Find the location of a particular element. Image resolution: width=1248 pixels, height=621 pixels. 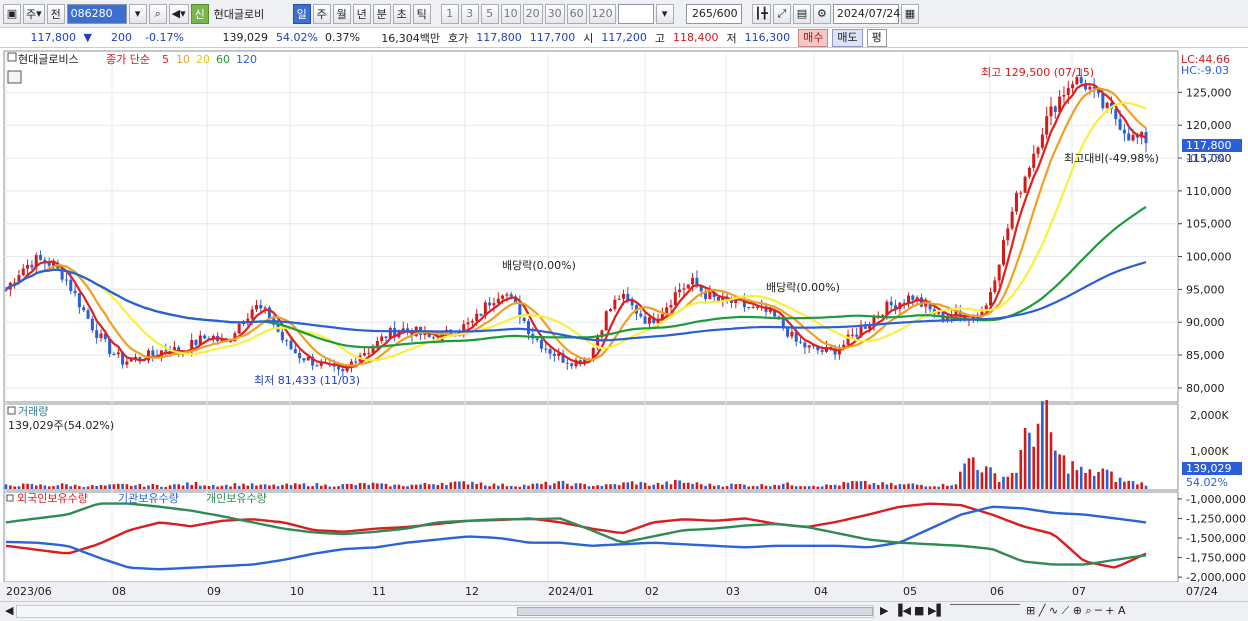

period-tick-tab: 틱 is located at coordinates (421, 13).